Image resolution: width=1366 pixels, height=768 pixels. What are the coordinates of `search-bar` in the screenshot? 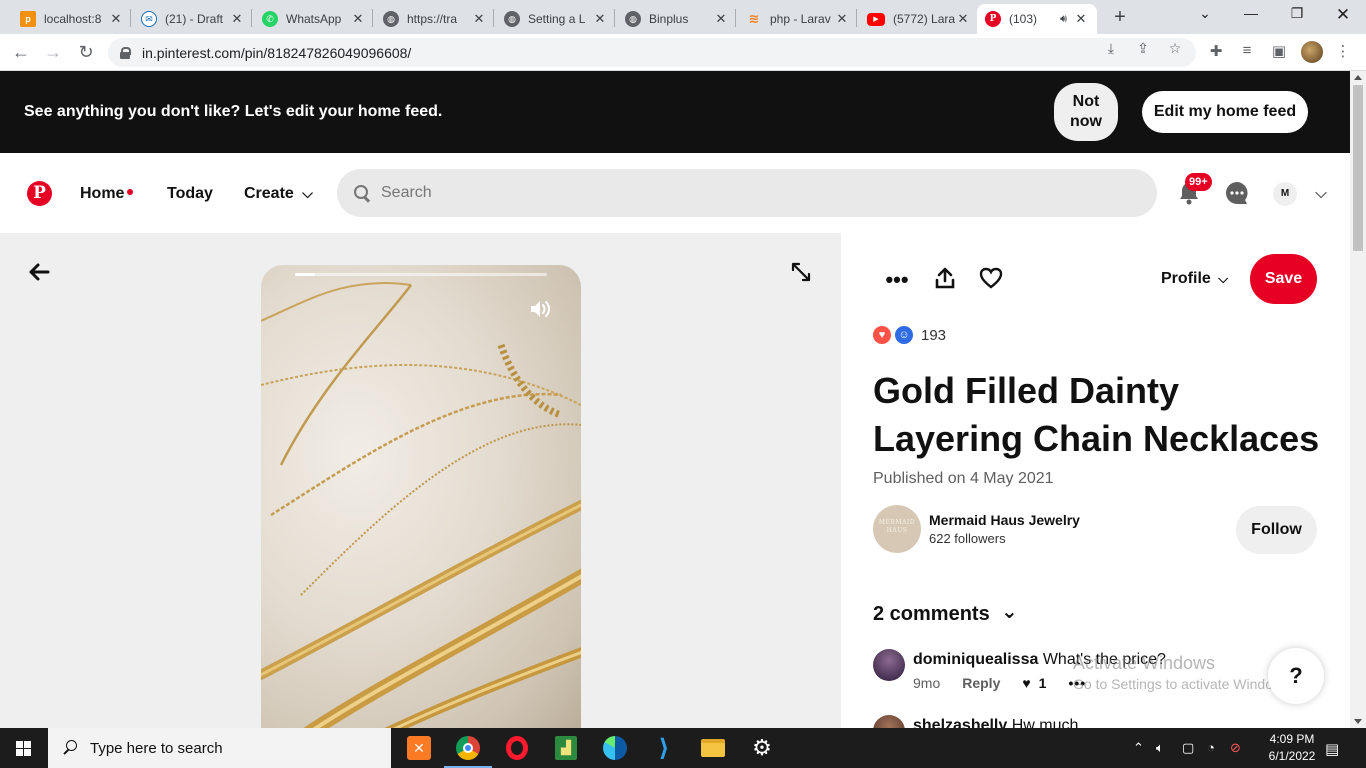 It's located at (747, 193).